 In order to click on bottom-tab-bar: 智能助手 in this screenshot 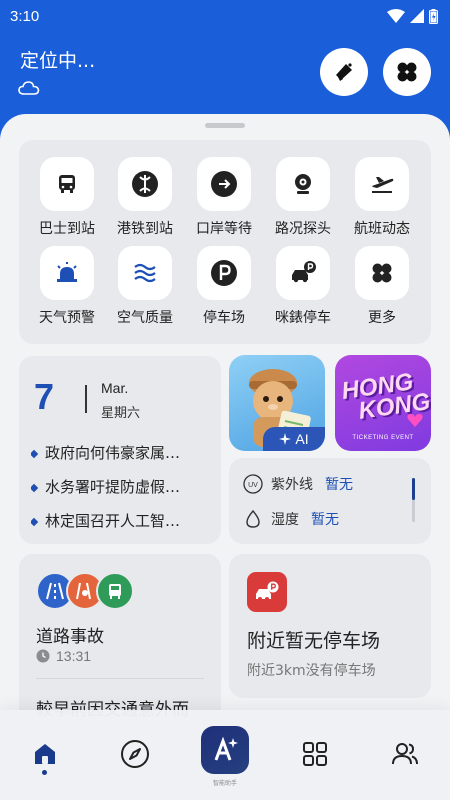, I will do `click(225, 755)`.